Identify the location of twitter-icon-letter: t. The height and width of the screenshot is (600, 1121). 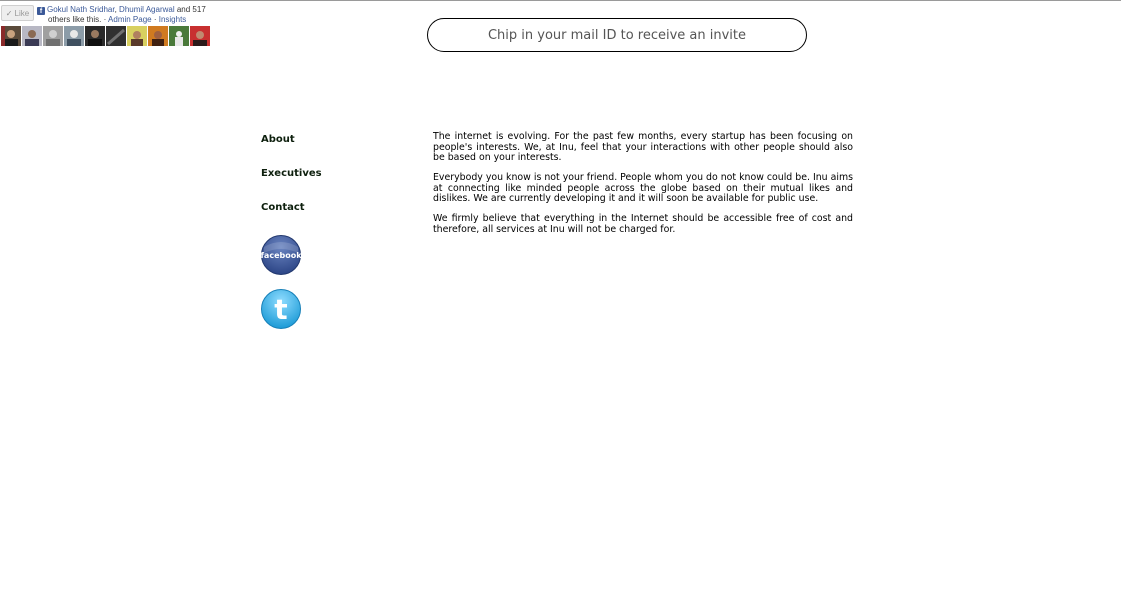
(280, 309).